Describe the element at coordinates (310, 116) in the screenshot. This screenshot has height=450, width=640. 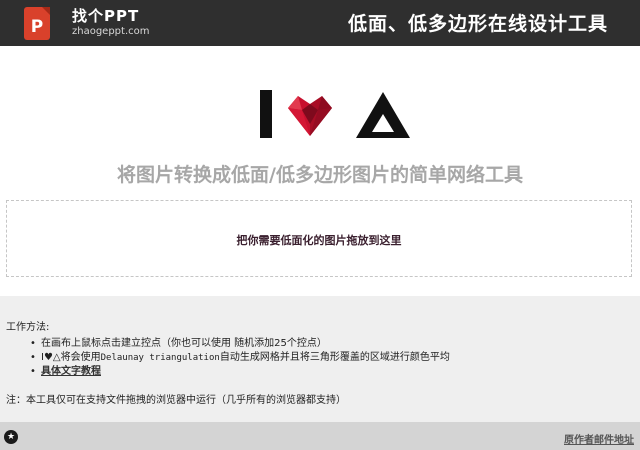
I see `low-poly-heart-icon` at that location.